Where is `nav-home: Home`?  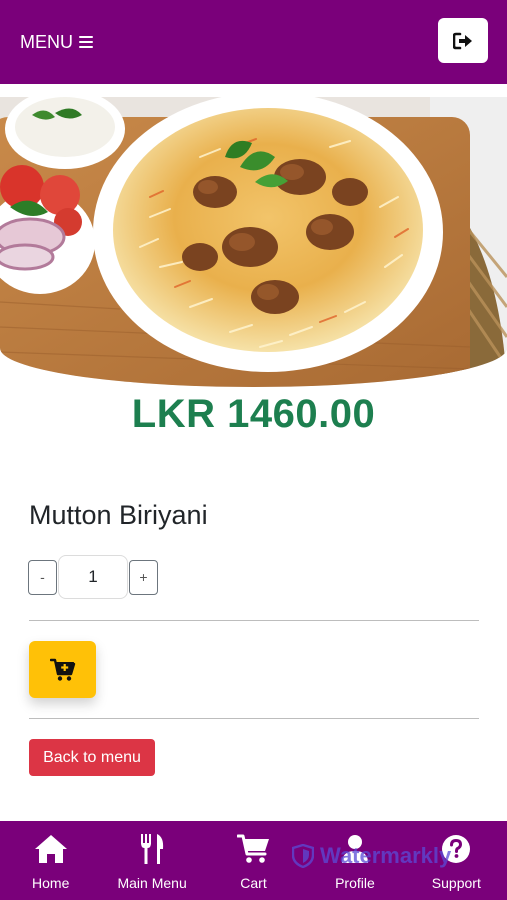 nav-home: Home is located at coordinates (50, 860).